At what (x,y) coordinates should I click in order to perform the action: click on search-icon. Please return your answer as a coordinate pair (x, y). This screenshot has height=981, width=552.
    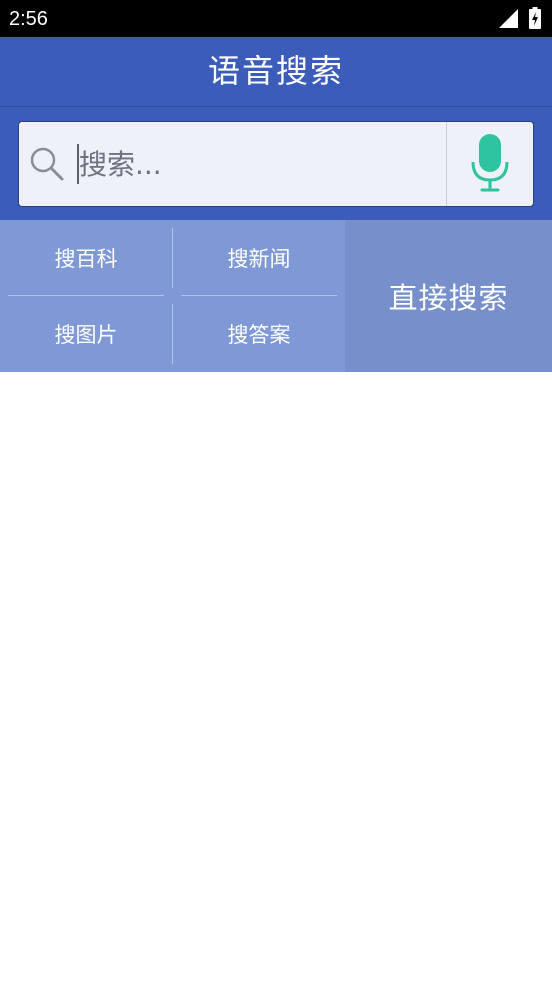
    Looking at the image, I should click on (47, 164).